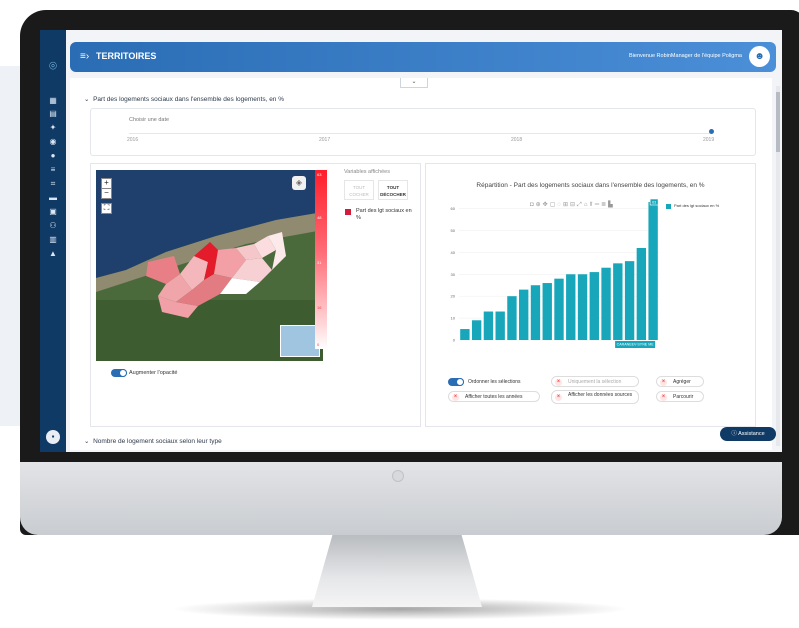  I want to click on date-timeline: Choisir une date 2016 2017 2018 2019, so click(423, 132).